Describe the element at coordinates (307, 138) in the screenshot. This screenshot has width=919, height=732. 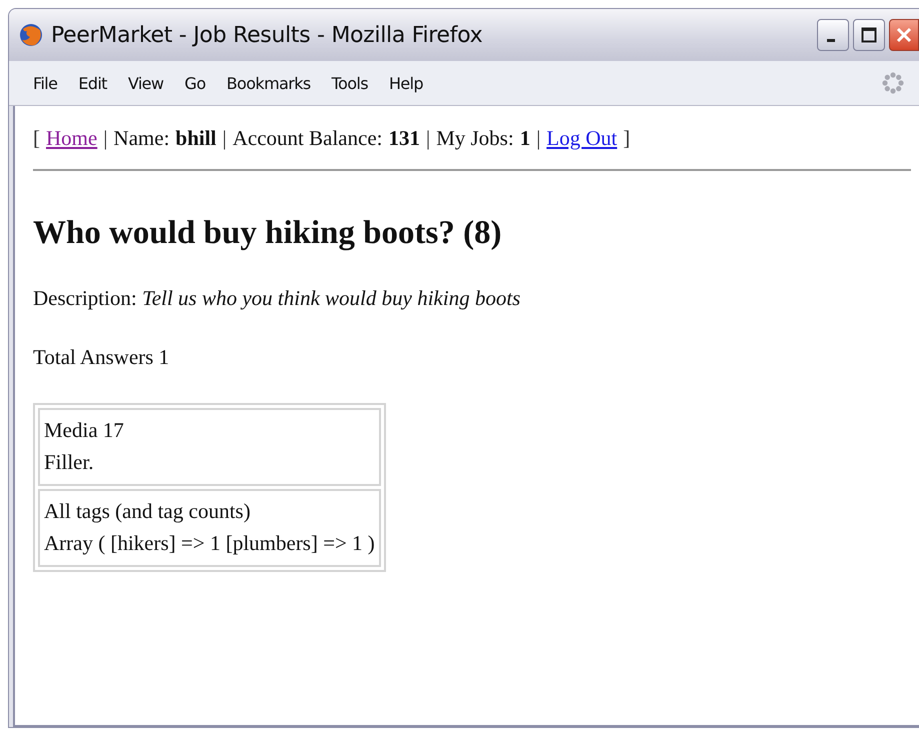
I see `field-label: Account Balance:` at that location.